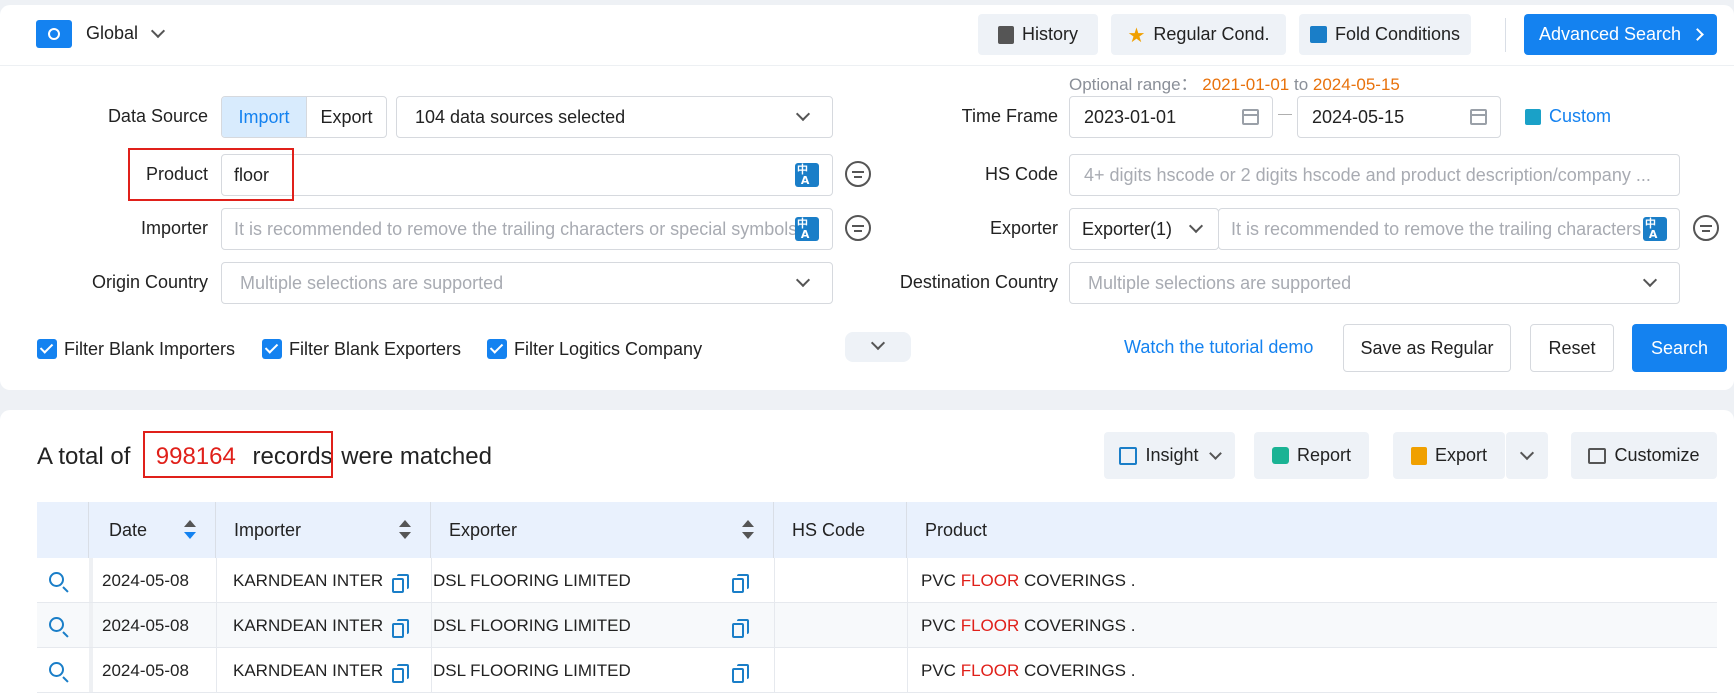  Describe the element at coordinates (1211, 34) in the screenshot. I see `regular-cond-label: Regular Cond.` at that location.